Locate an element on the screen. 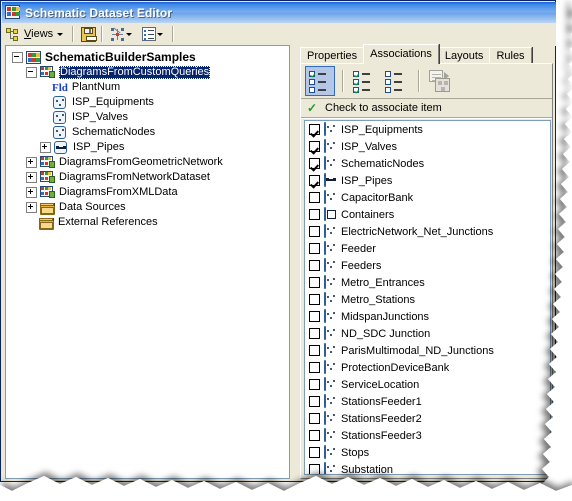 The image size is (572, 501). views-button-label: Views is located at coordinates (38, 34).